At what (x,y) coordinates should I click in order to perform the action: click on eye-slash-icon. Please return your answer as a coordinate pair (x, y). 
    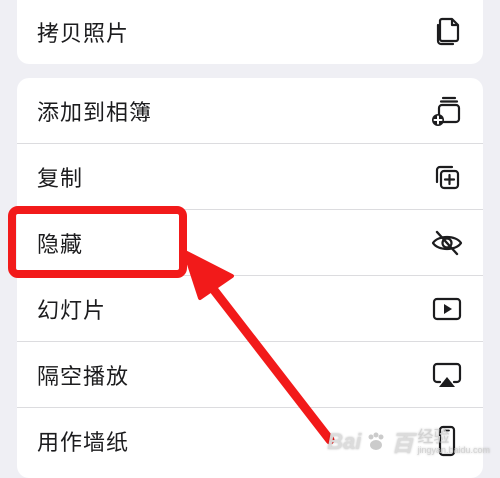
    Looking at the image, I should click on (447, 243).